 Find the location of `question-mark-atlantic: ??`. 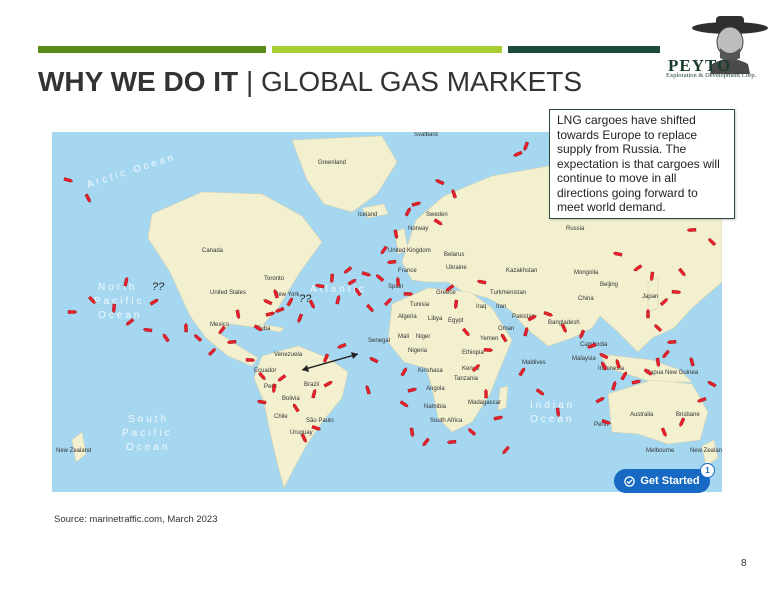

question-mark-atlantic: ?? is located at coordinates (305, 299).